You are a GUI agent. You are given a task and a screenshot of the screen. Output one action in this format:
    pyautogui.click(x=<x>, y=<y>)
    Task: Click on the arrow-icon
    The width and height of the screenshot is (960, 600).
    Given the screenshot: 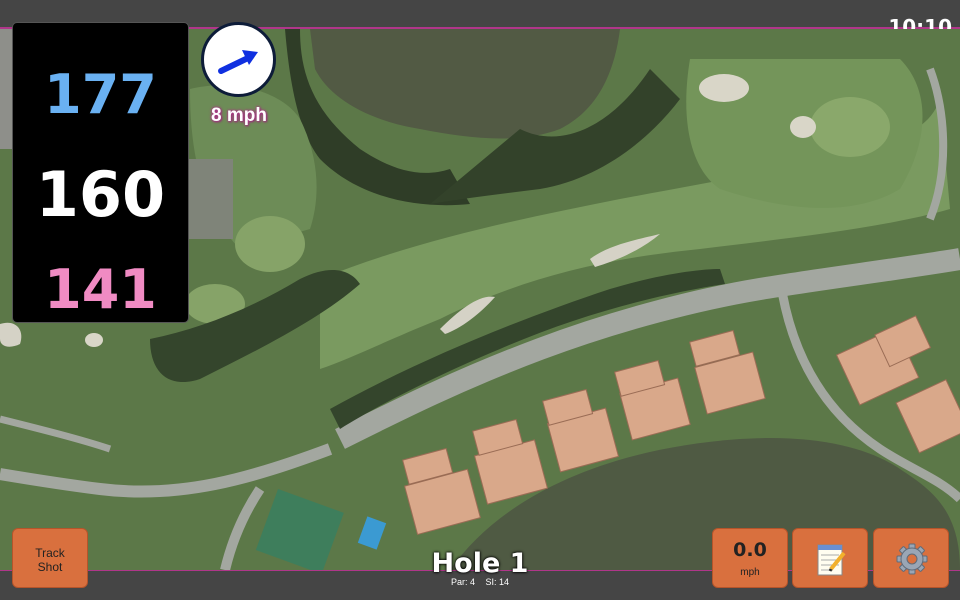 What is the action you would take?
    pyautogui.click(x=238, y=62)
    